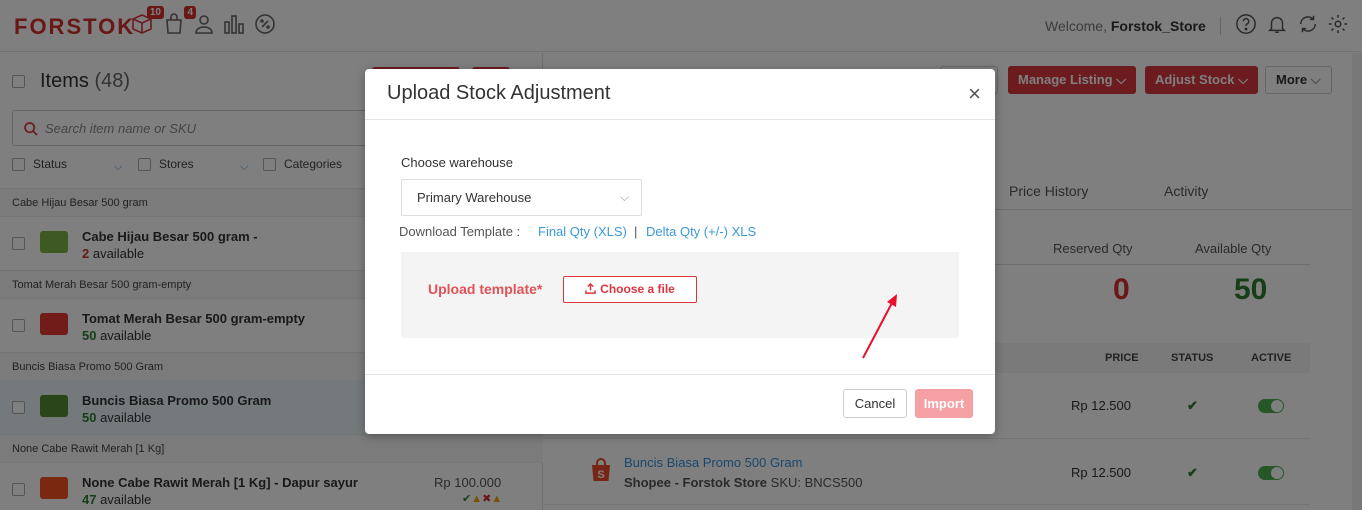 Image resolution: width=1362 pixels, height=510 pixels. Describe the element at coordinates (680, 374) in the screenshot. I see `modal-footer-divider` at that location.